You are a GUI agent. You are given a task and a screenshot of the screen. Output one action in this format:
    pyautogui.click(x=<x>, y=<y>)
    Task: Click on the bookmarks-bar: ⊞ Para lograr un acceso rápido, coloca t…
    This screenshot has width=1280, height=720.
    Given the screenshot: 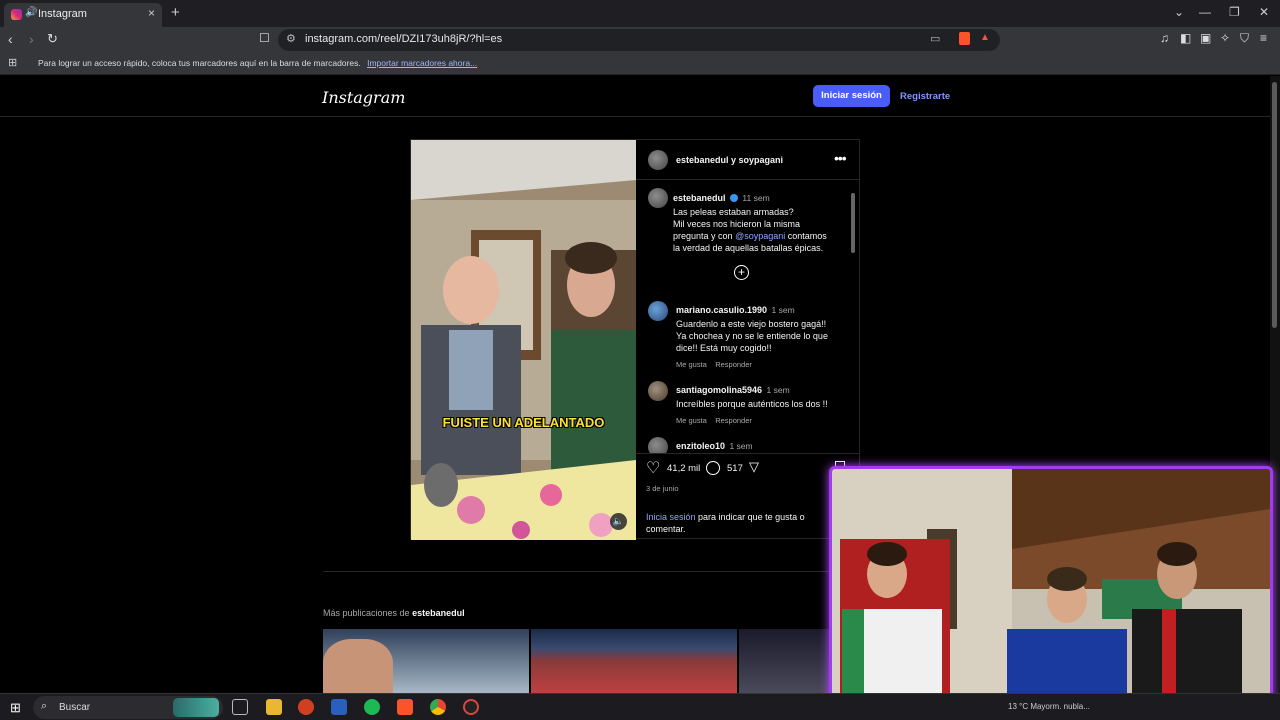 What is the action you would take?
    pyautogui.click(x=640, y=64)
    